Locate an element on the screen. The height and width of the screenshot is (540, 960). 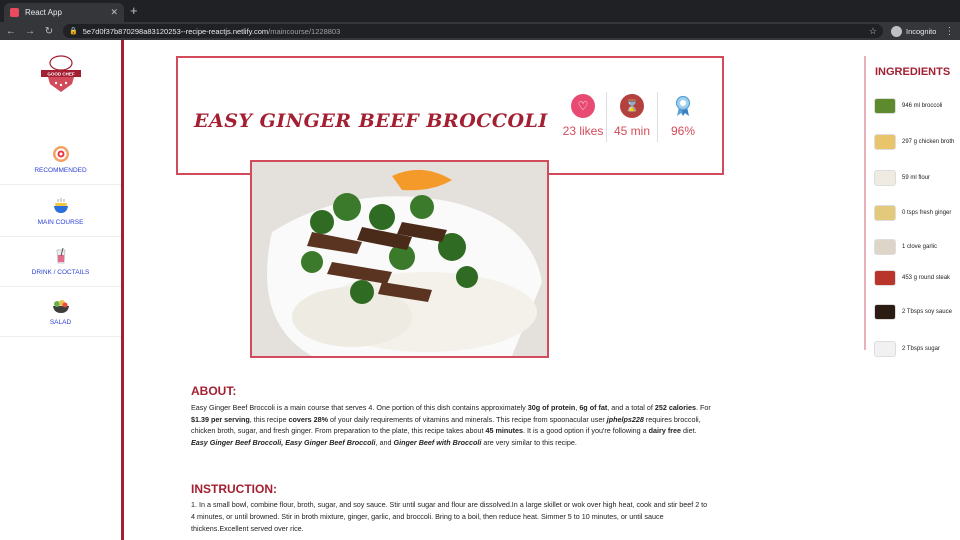
bookmark-star-icon: ☆ is located at coordinates (873, 31).